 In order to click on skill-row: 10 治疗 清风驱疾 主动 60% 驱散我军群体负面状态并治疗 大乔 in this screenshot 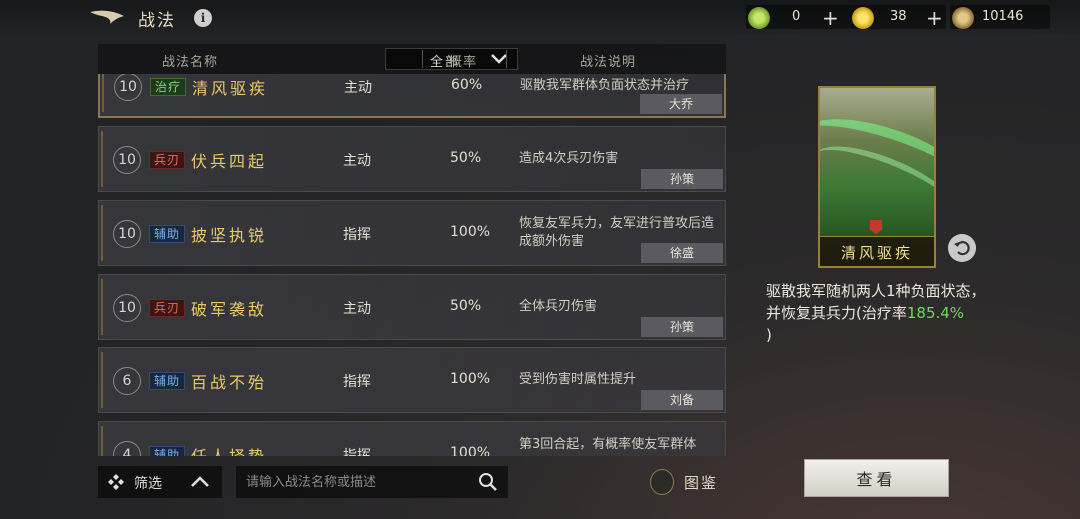, I will do `click(412, 96)`.